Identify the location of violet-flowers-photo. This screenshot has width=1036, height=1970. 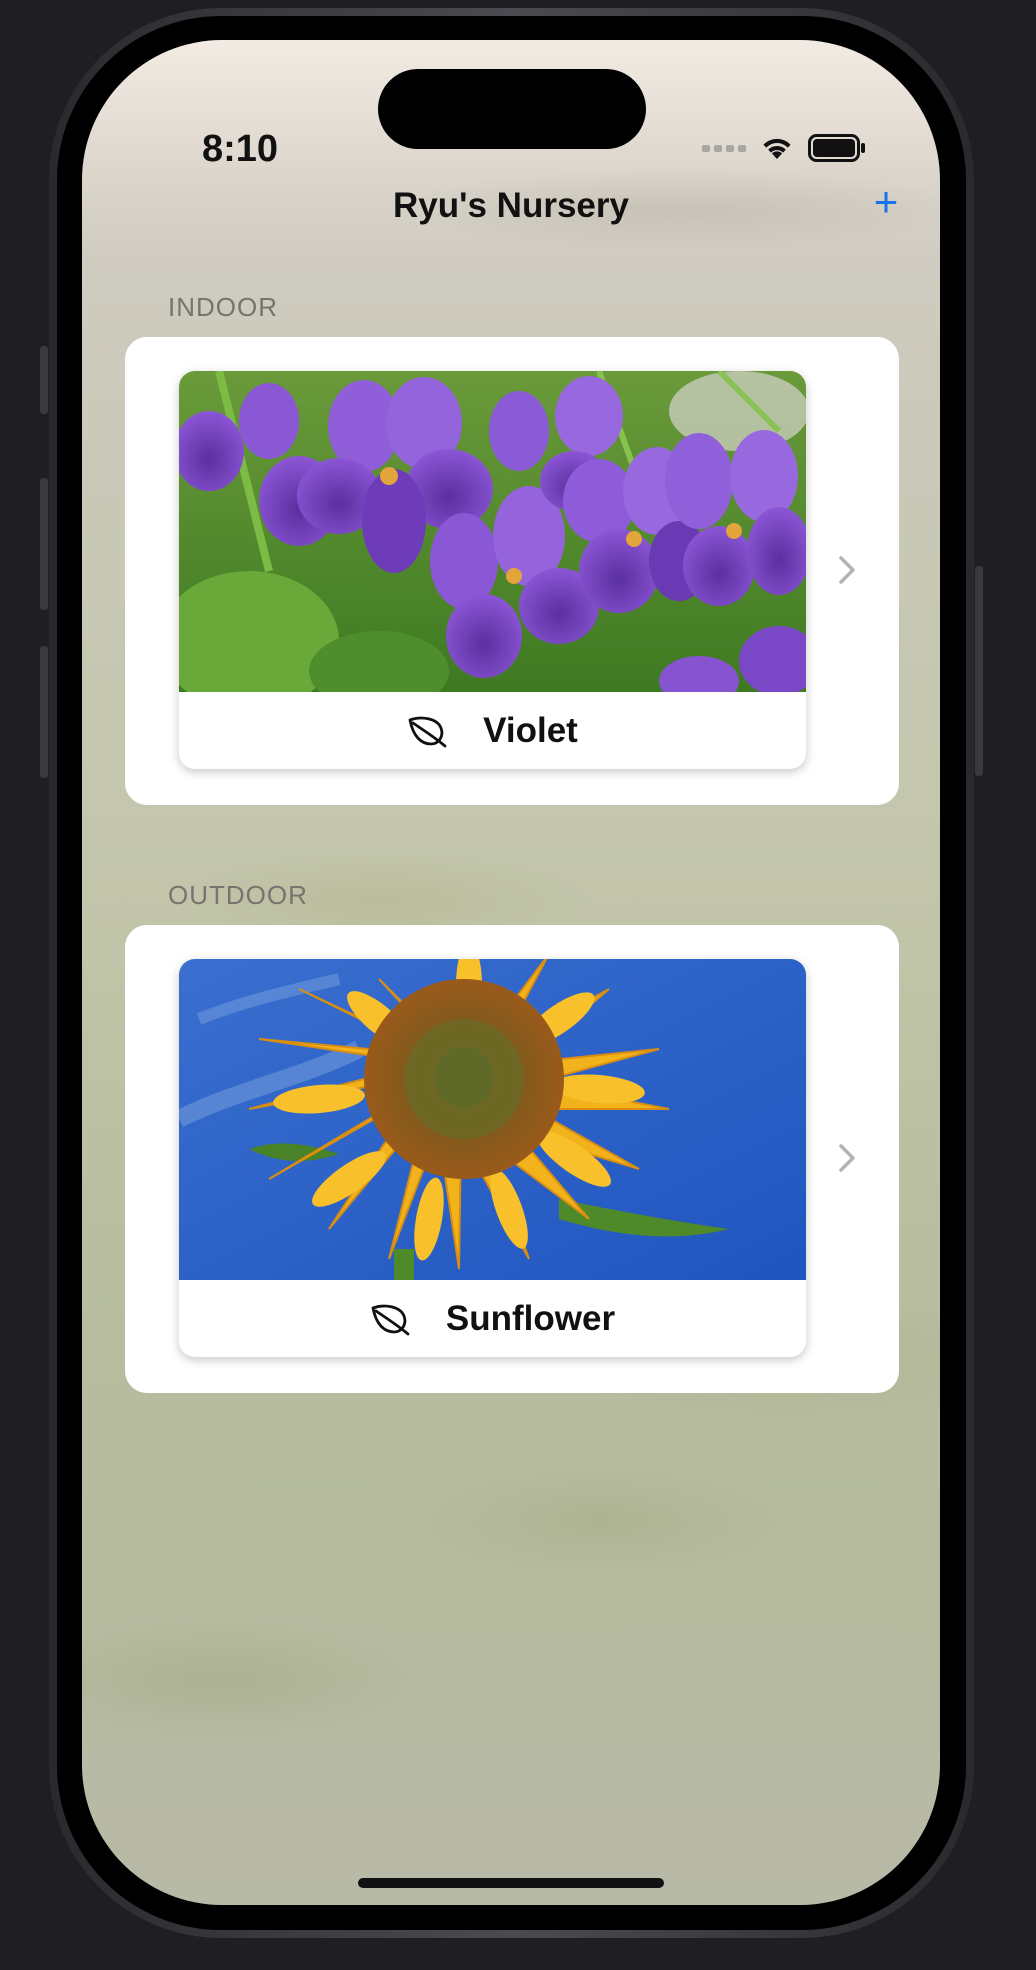
(492, 531).